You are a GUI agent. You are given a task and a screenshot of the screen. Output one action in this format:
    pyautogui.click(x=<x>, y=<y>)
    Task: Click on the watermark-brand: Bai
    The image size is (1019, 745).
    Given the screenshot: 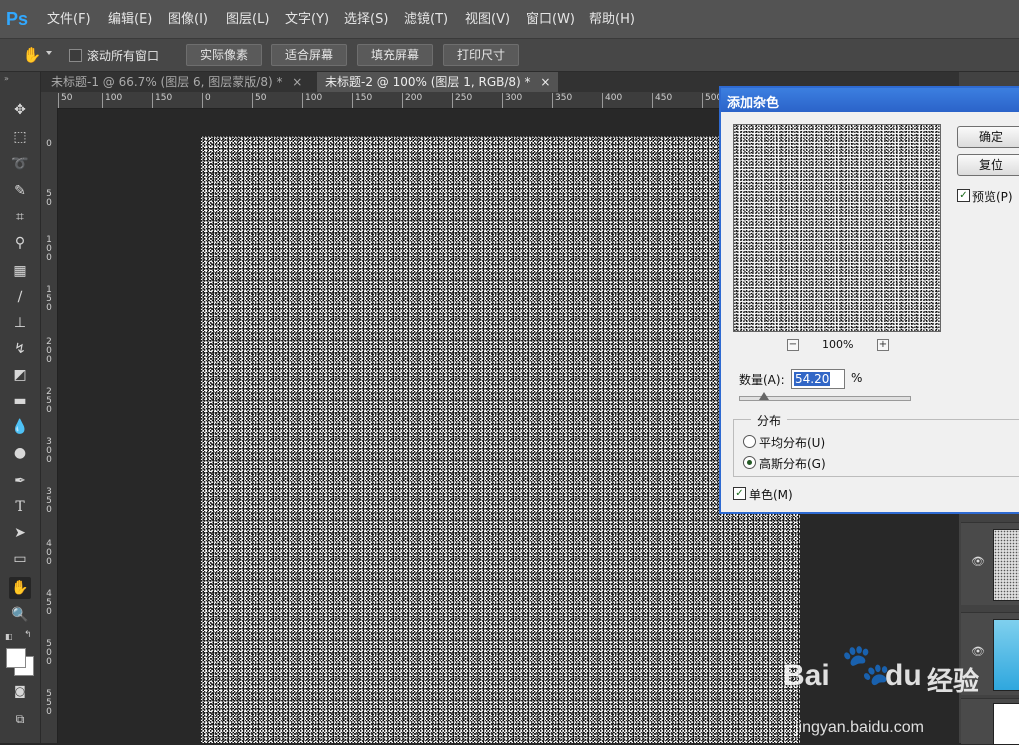 What is the action you would take?
    pyautogui.click(x=806, y=675)
    